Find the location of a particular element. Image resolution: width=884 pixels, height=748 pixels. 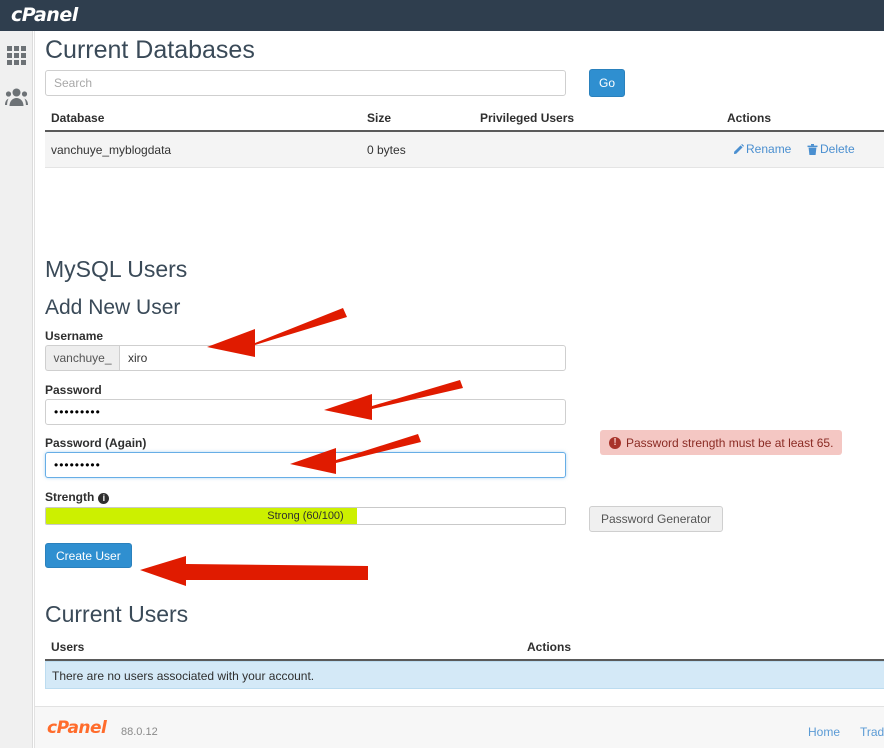

footer-version: 88.0.12 is located at coordinates (139, 732).